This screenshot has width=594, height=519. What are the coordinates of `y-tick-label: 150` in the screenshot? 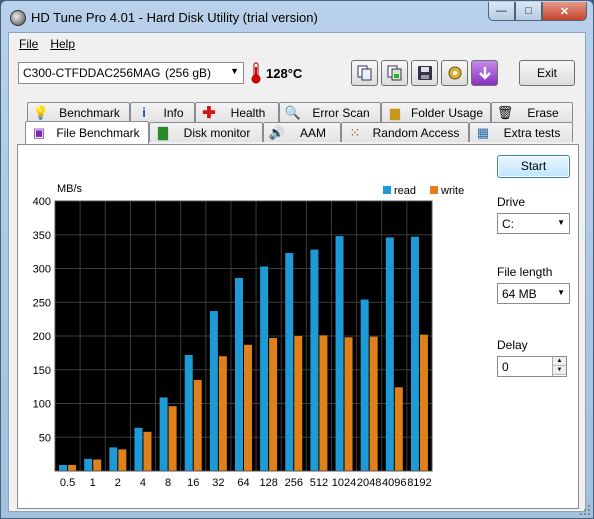 It's located at (42, 371).